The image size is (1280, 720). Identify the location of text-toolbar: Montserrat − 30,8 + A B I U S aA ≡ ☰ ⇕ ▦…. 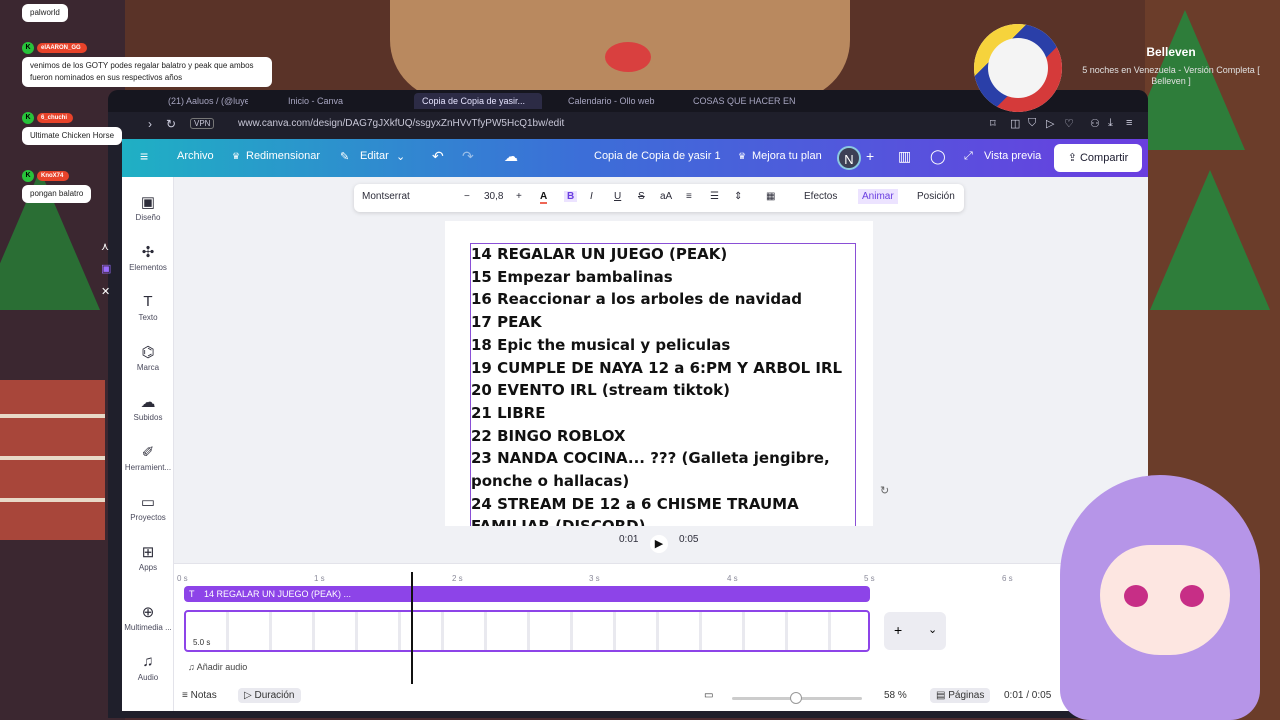
(659, 198).